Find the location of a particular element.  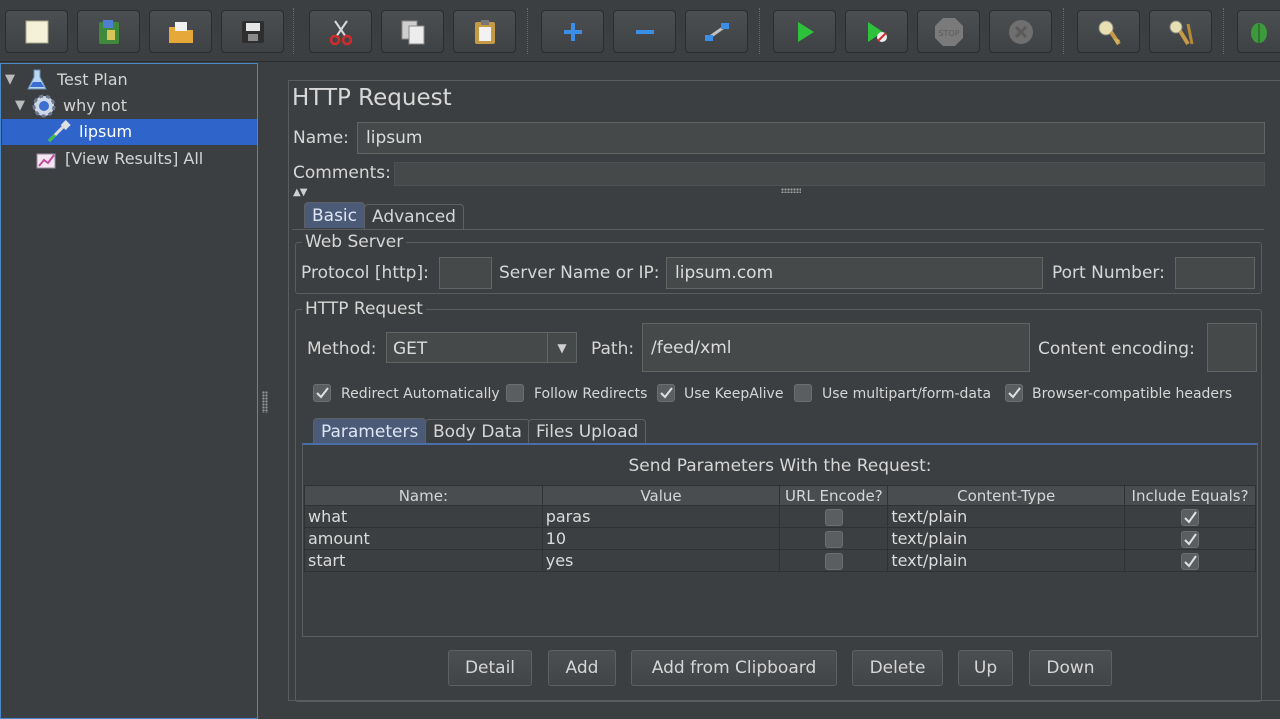

column-header-include-equals: Include Equals? is located at coordinates (1190, 495).